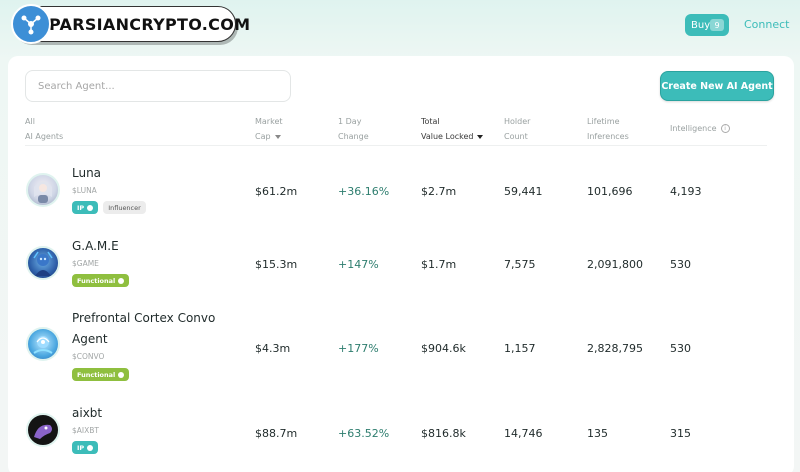  Describe the element at coordinates (88, 356) in the screenshot. I see `agent-ticker: $CONVO` at that location.